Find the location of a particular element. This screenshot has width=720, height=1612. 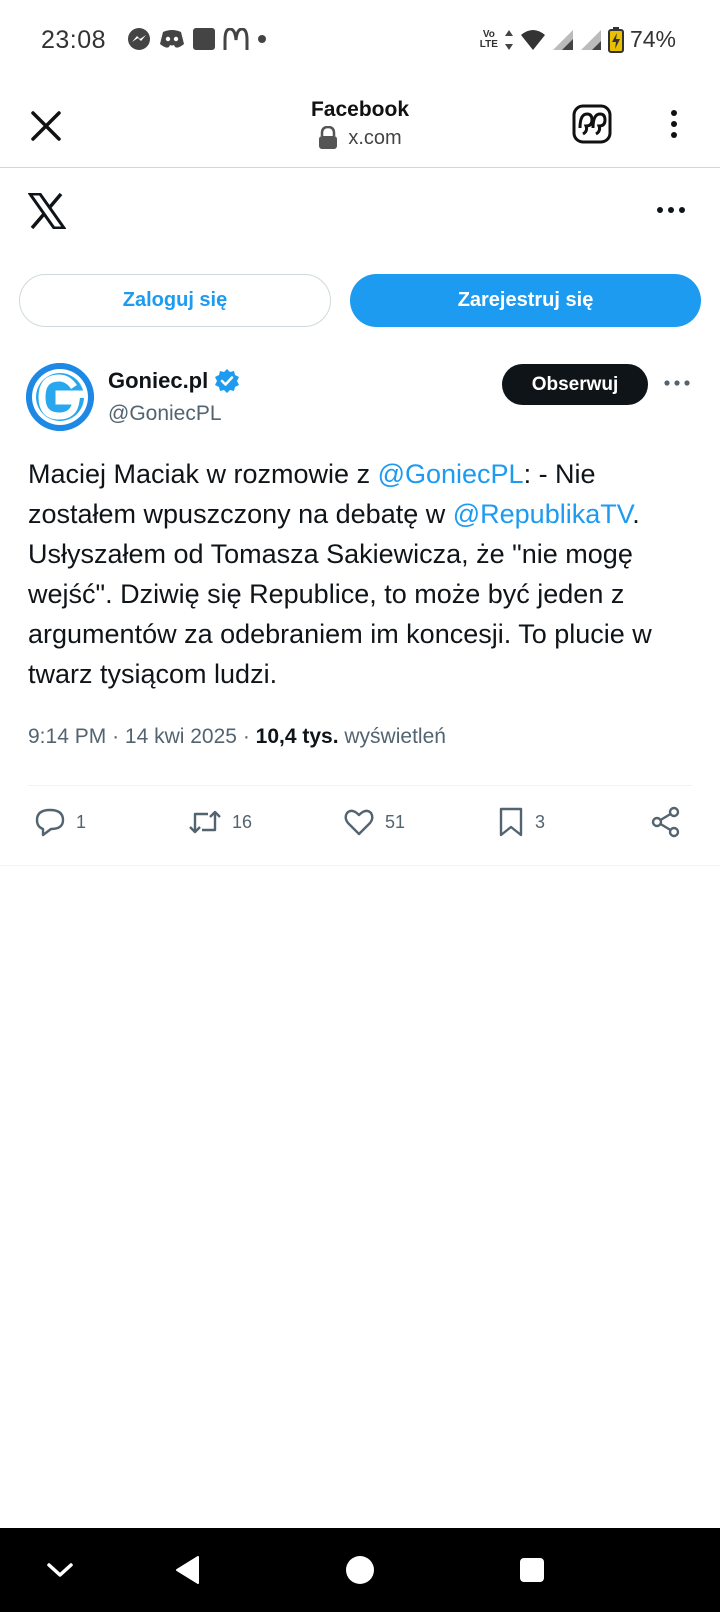

goniec-logo-icon is located at coordinates (60, 397).